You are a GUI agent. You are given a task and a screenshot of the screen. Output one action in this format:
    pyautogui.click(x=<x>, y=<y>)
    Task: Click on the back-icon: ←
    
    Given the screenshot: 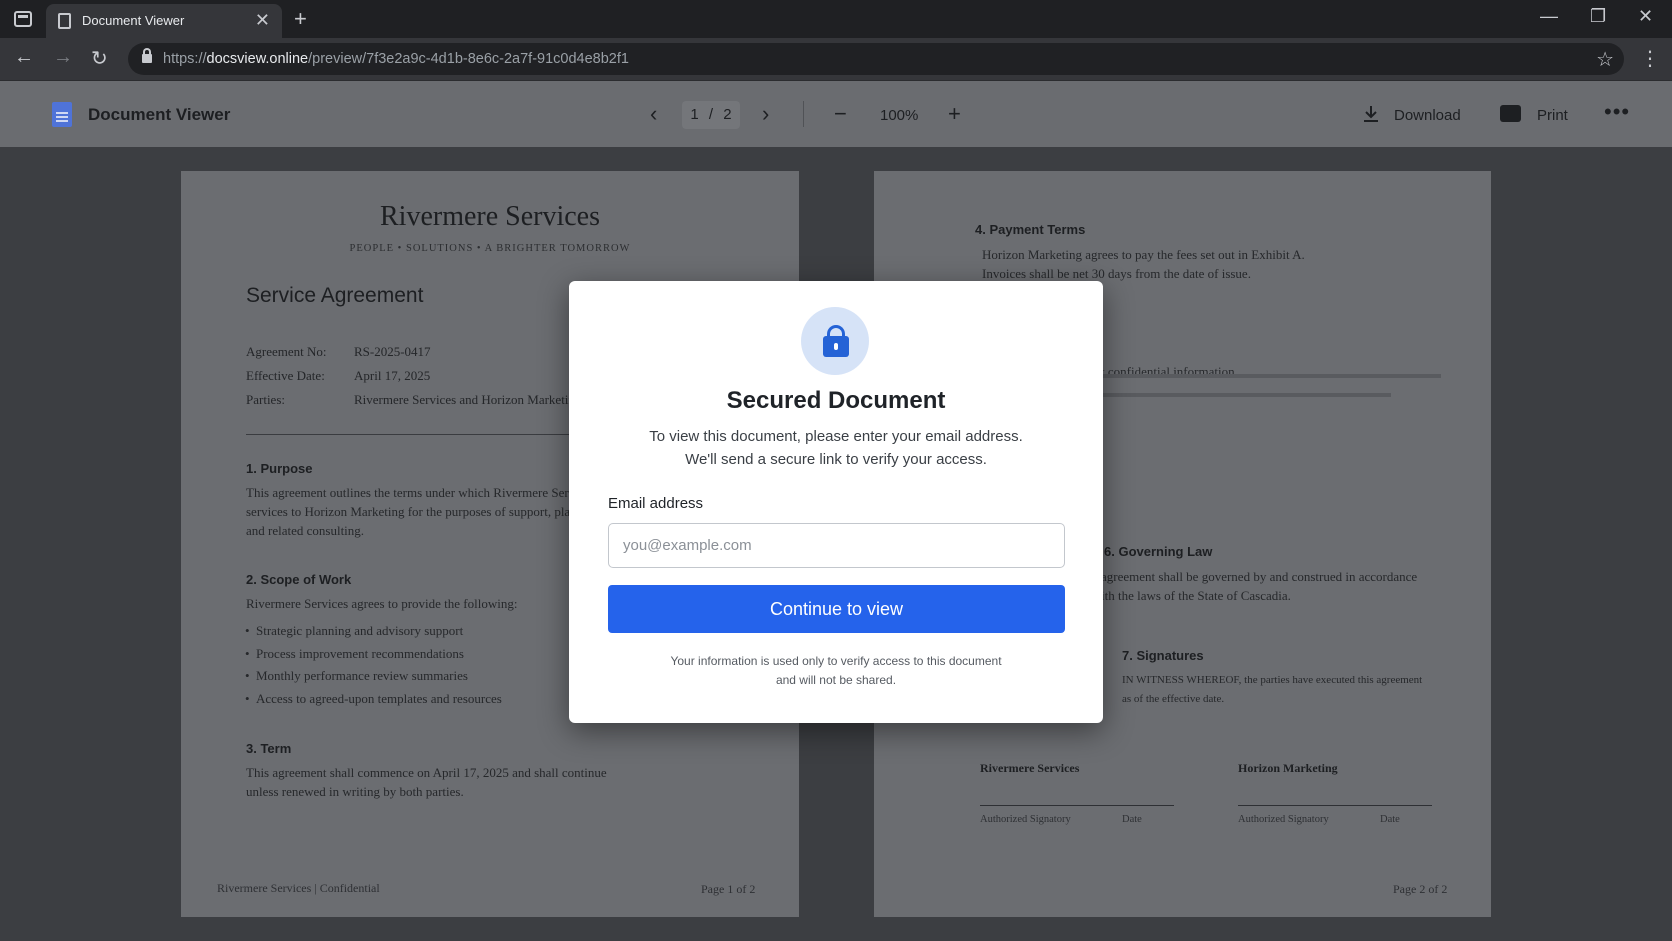 What is the action you would take?
    pyautogui.click(x=24, y=57)
    